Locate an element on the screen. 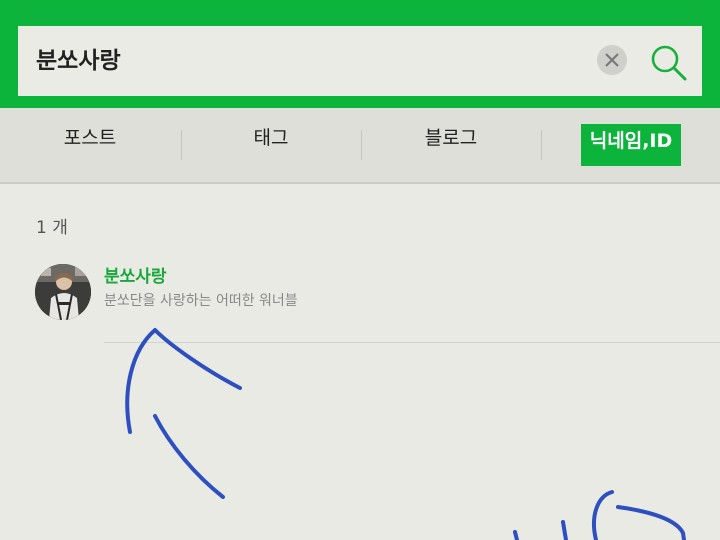  search-icon is located at coordinates (669, 63).